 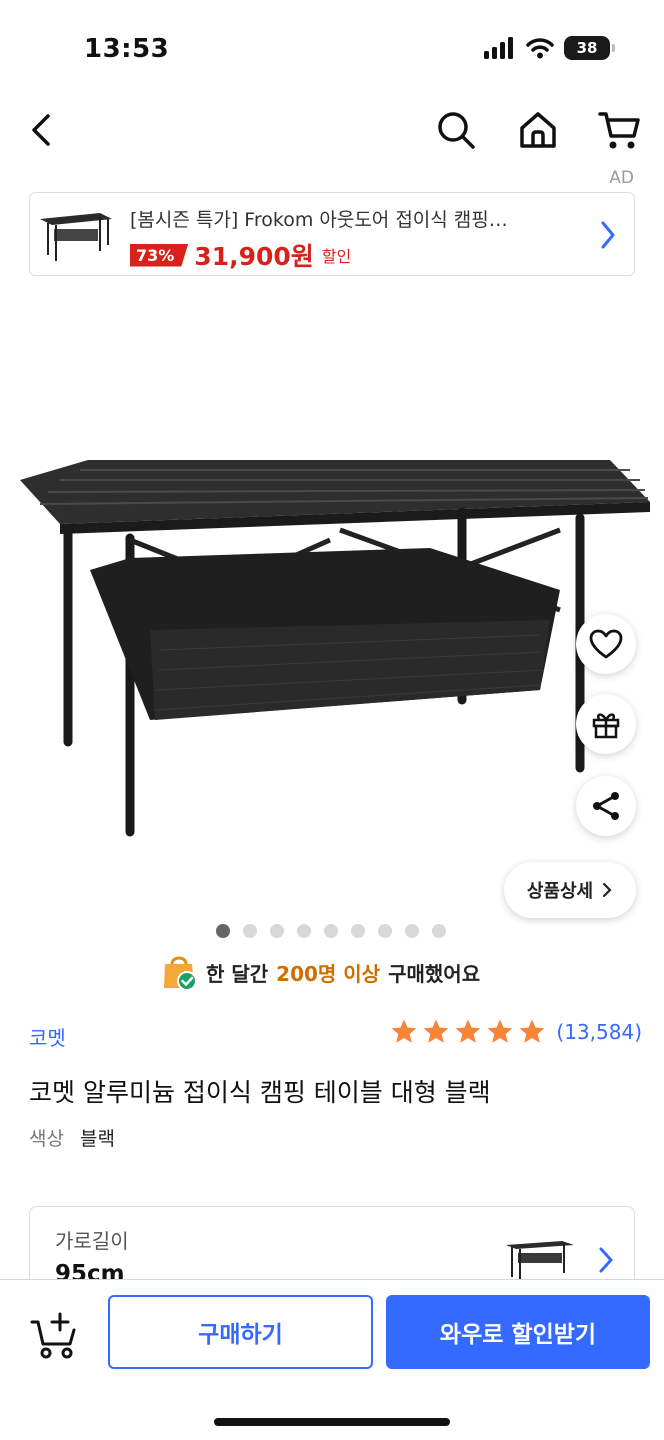 What do you see at coordinates (332, 48) in the screenshot?
I see `status-bar: 13:53 38` at bounding box center [332, 48].